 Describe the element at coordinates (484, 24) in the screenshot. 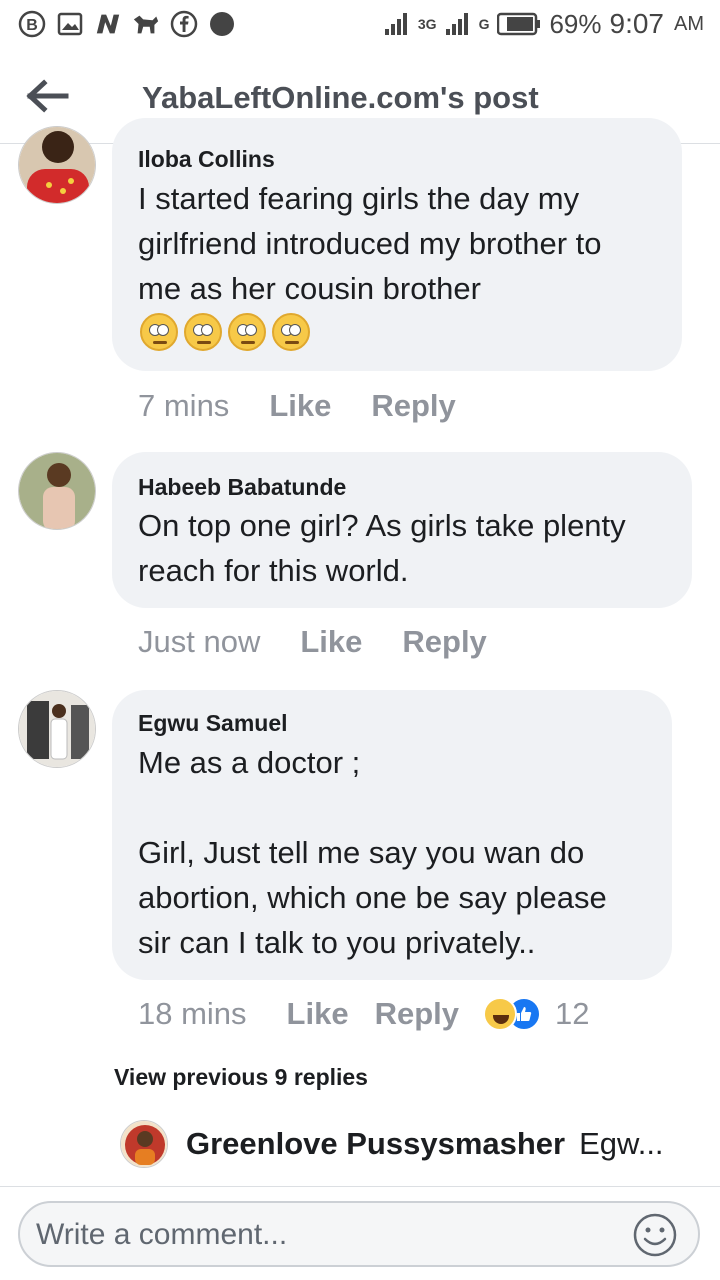

I see `network-g-label: G` at that location.